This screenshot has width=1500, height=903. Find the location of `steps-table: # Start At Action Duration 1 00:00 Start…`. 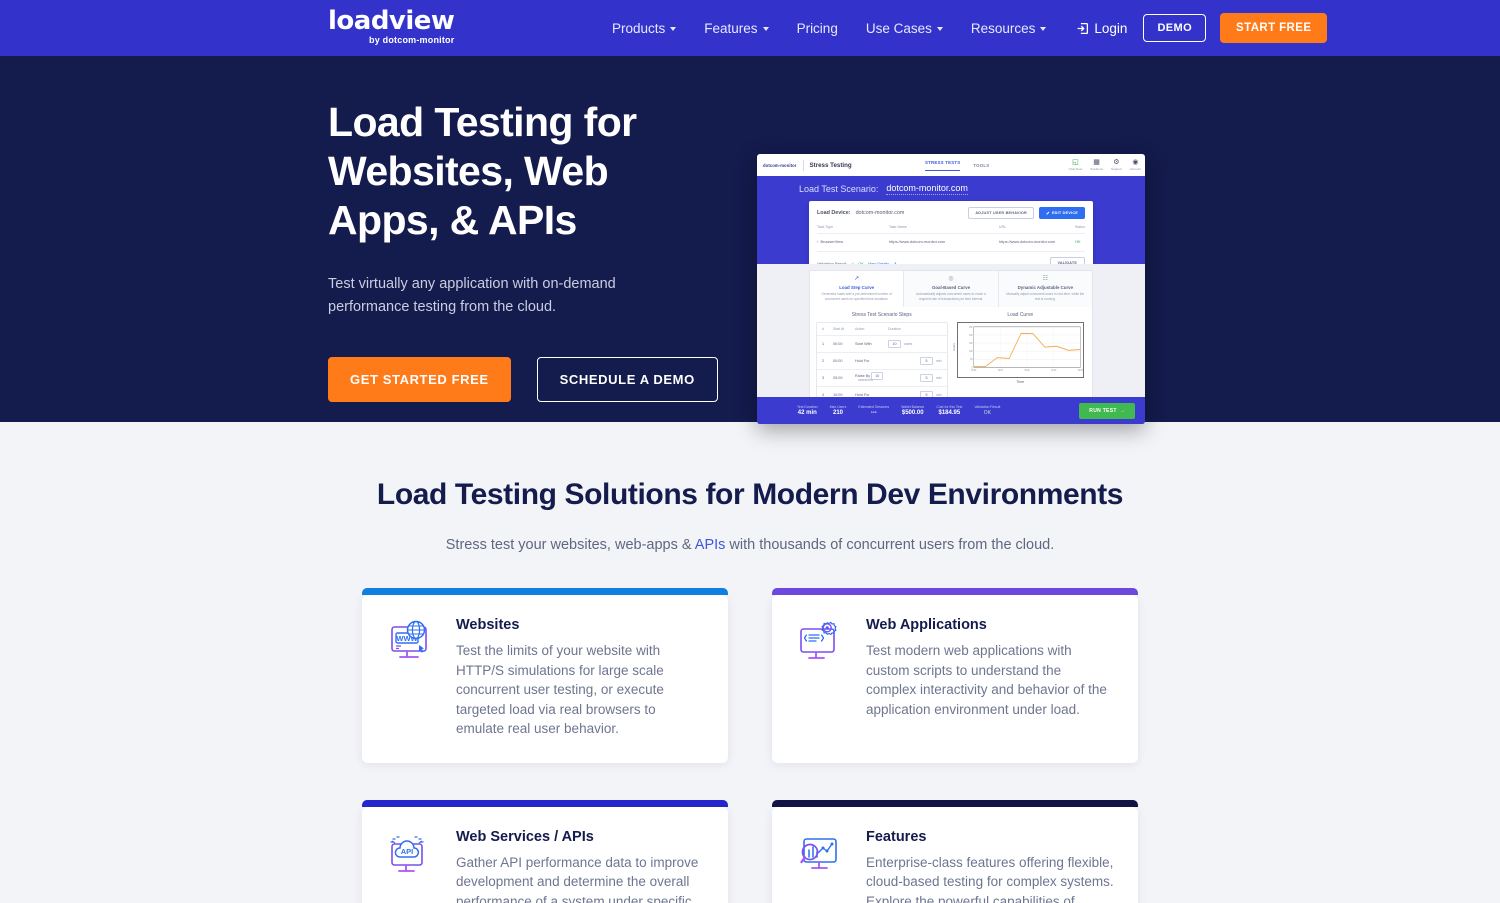

steps-table: # Start At Action Duration 1 00:00 Start… is located at coordinates (882, 363).